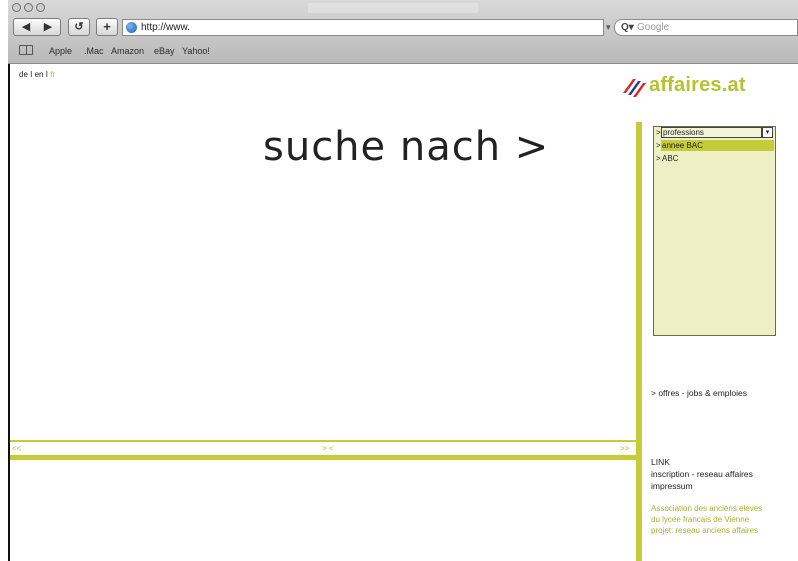  I want to click on association-line: Association des anciens eleves, so click(707, 508).